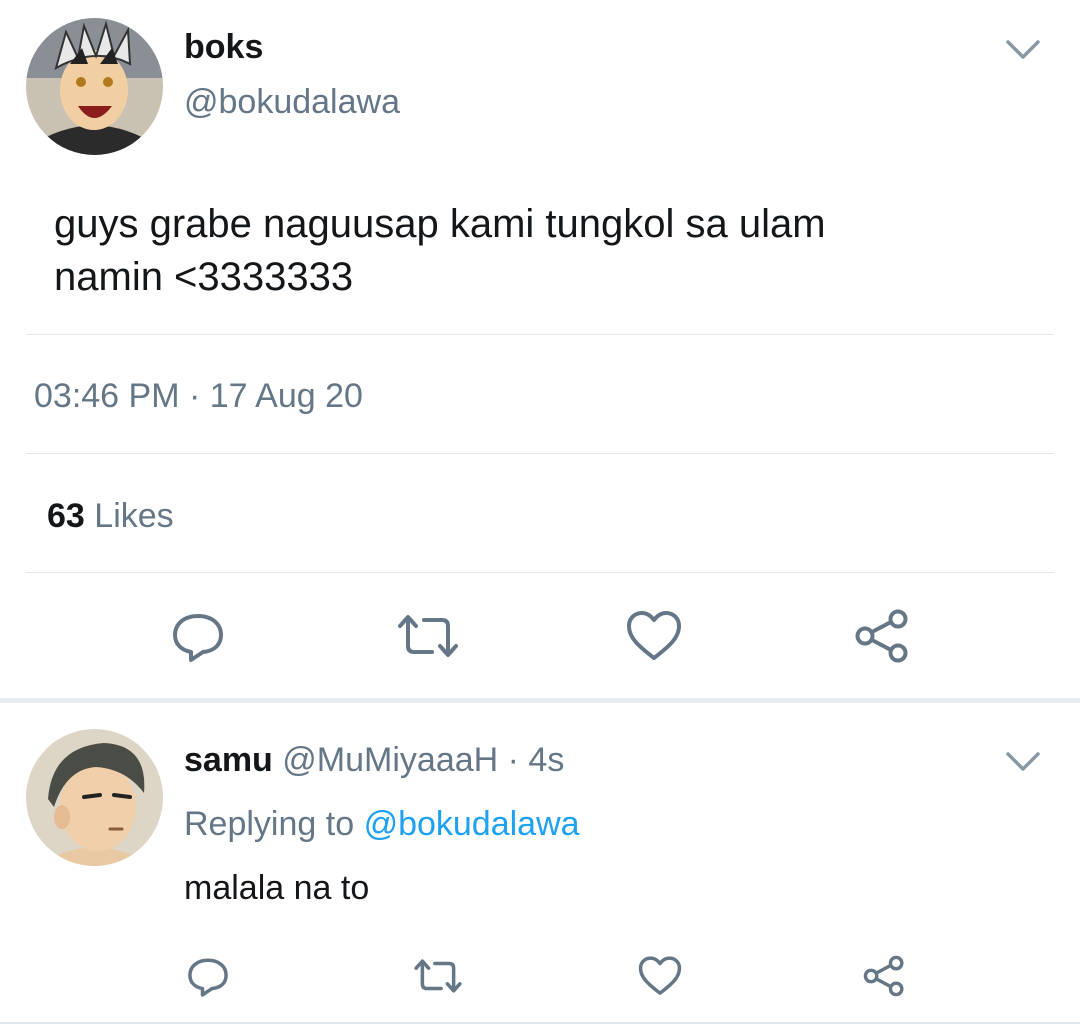  I want to click on reply-author-name: samu, so click(228, 760).